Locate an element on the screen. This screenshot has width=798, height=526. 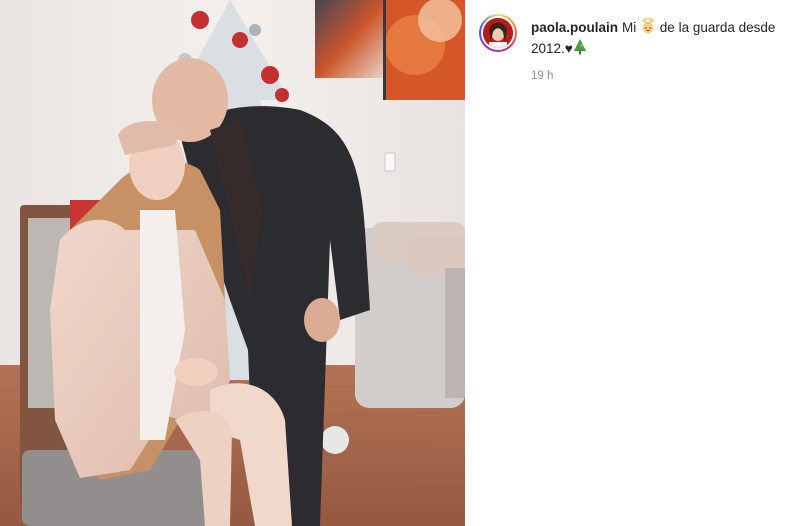
avatar-image is located at coordinates (498, 33).